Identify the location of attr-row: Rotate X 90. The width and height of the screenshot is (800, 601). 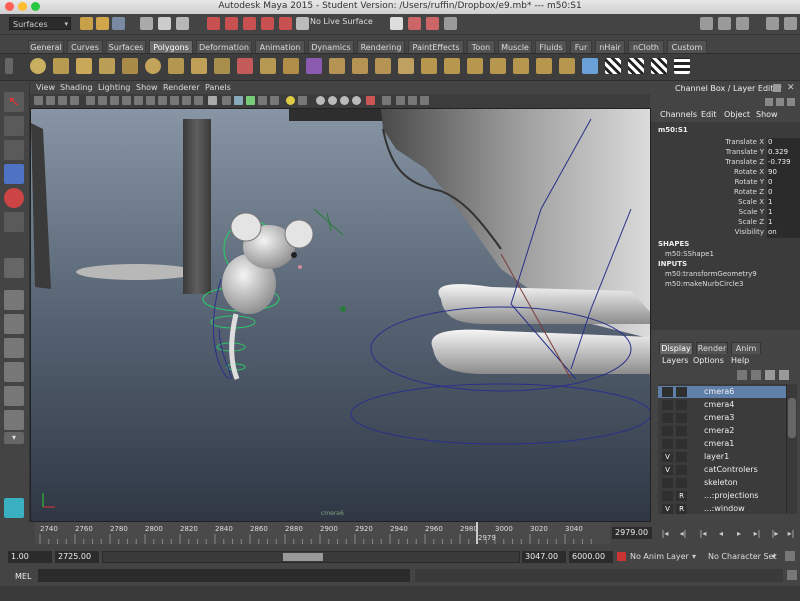
(725, 173).